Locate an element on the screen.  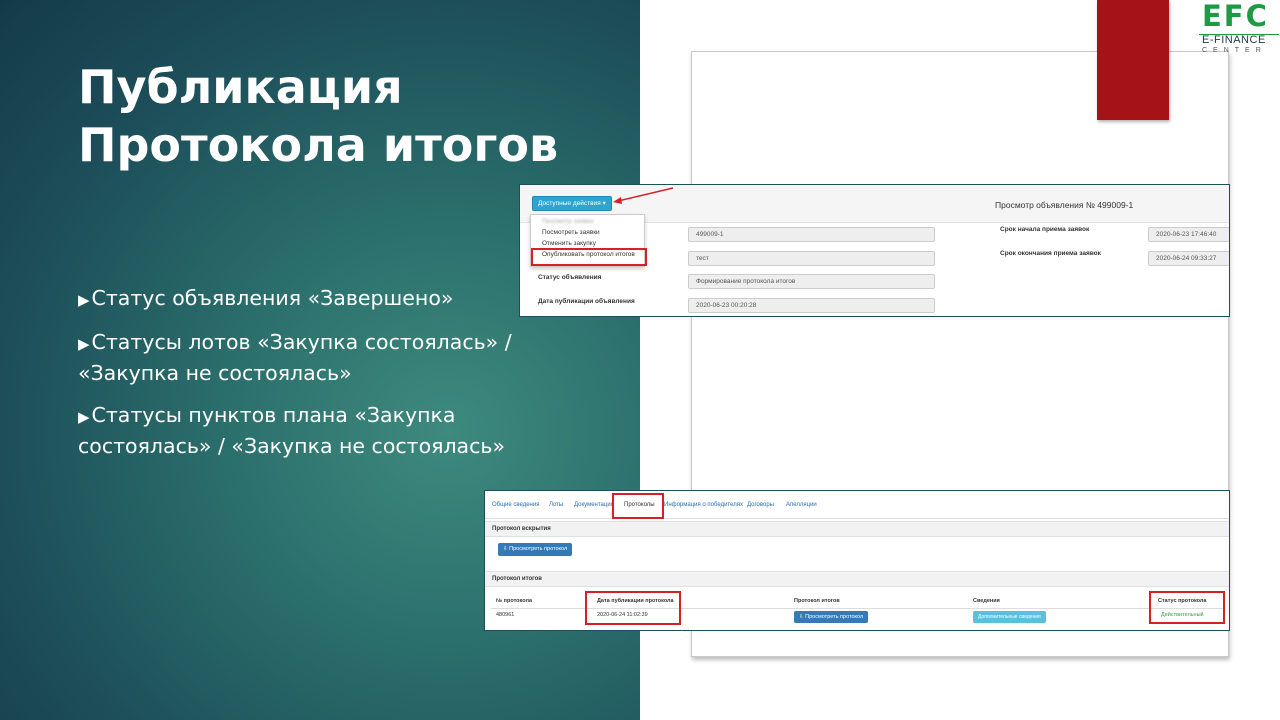
announcement-view-title: Просмотр объявления № 499009-1 is located at coordinates (1064, 205).